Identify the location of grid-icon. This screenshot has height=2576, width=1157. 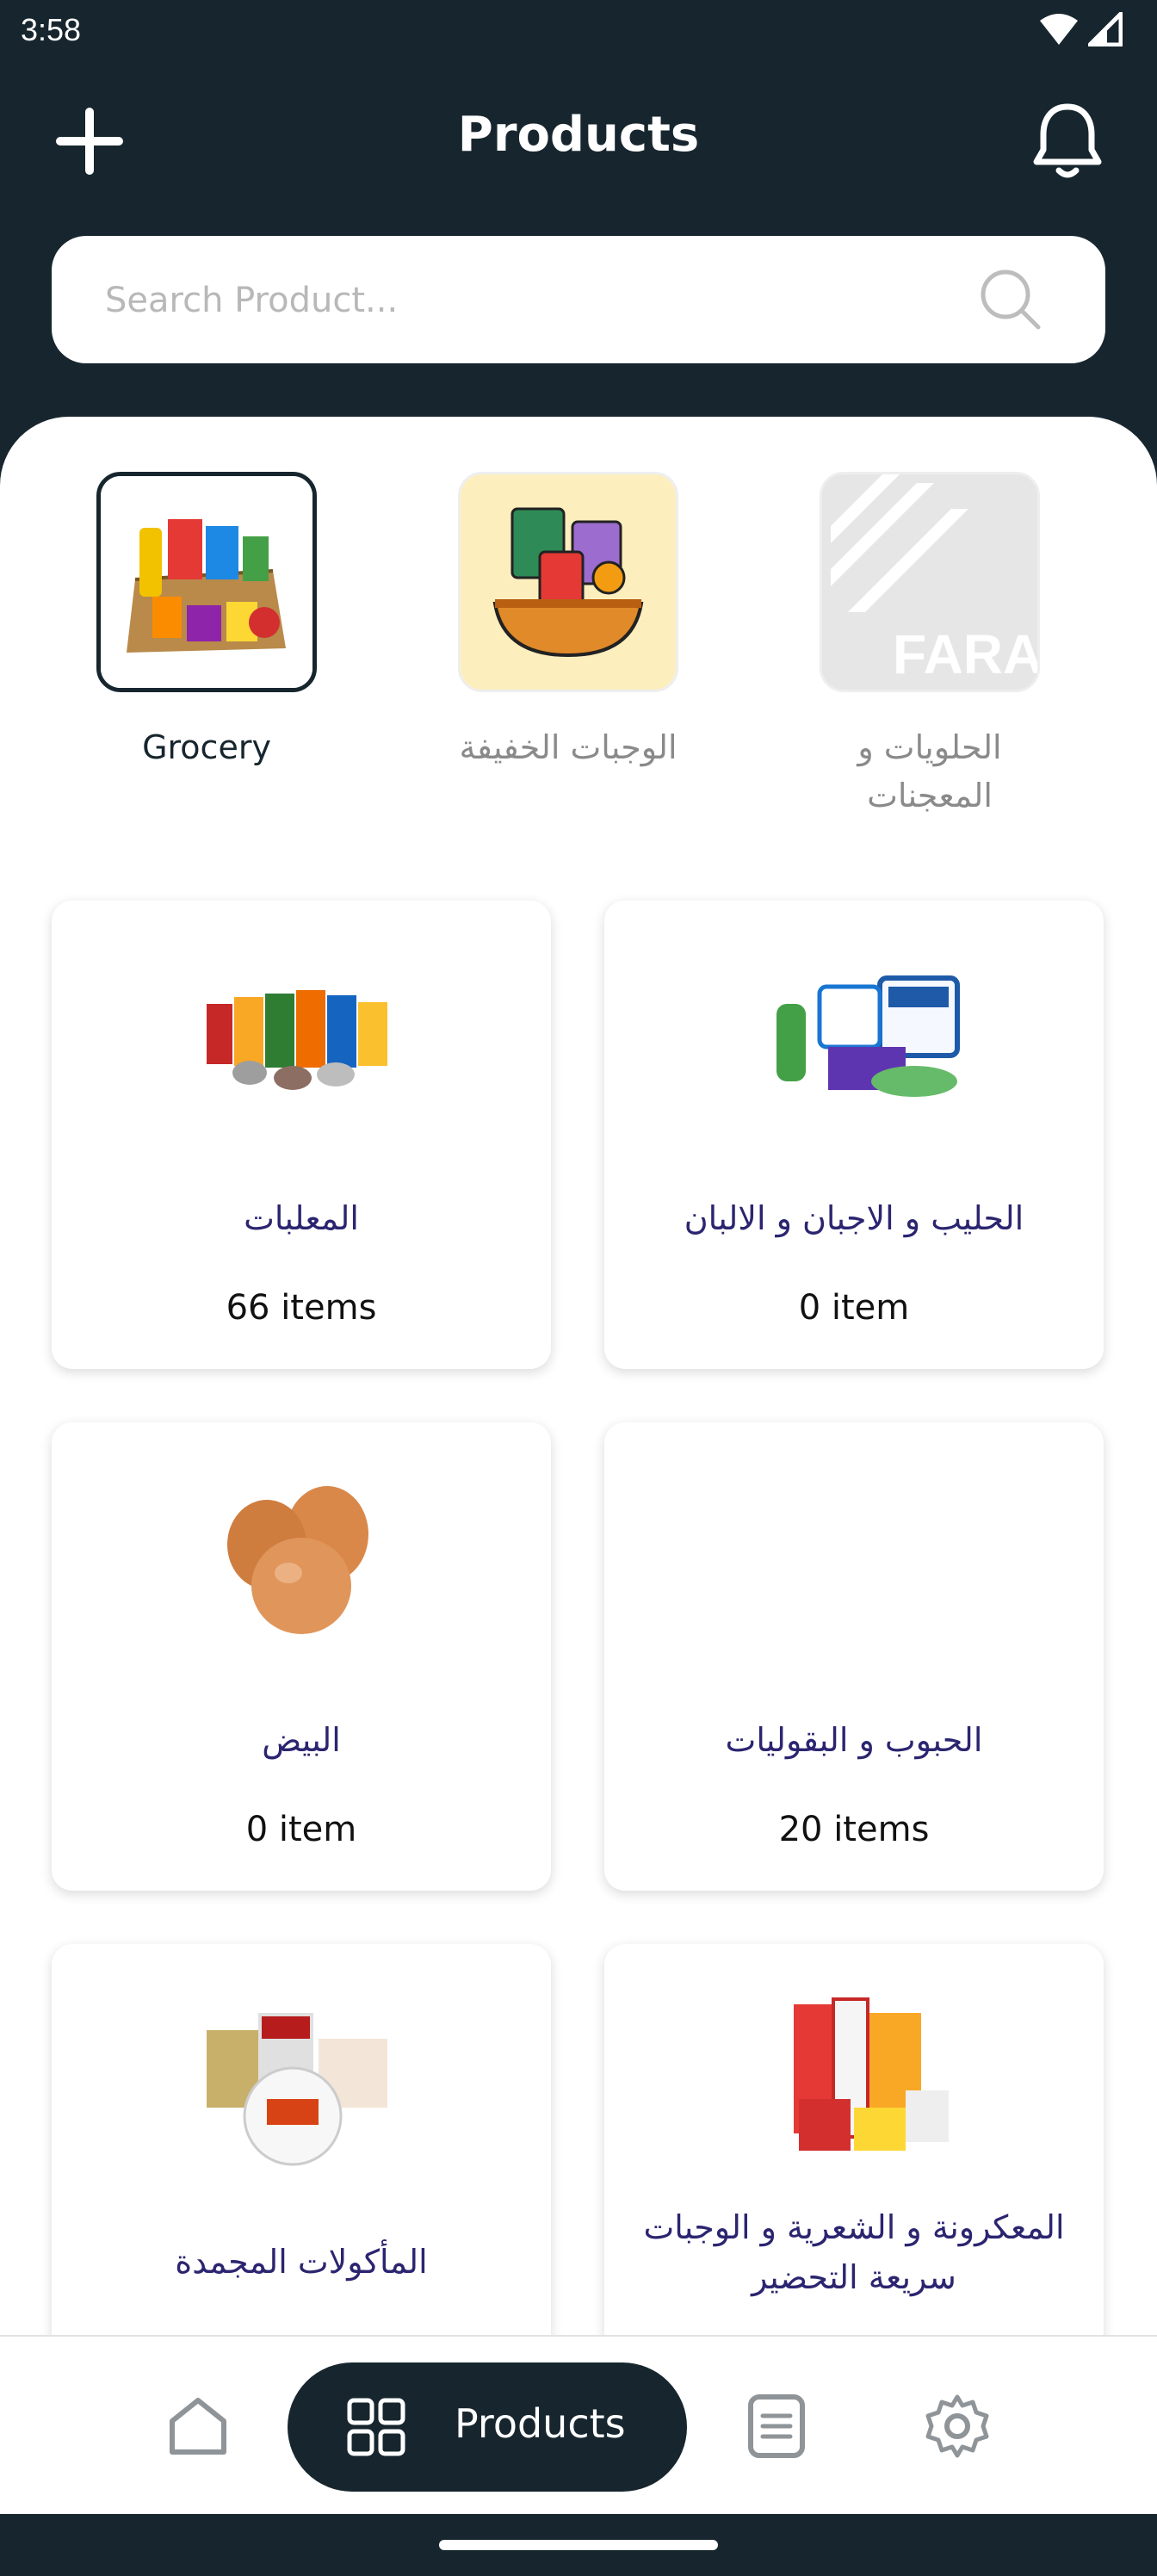
(376, 2427).